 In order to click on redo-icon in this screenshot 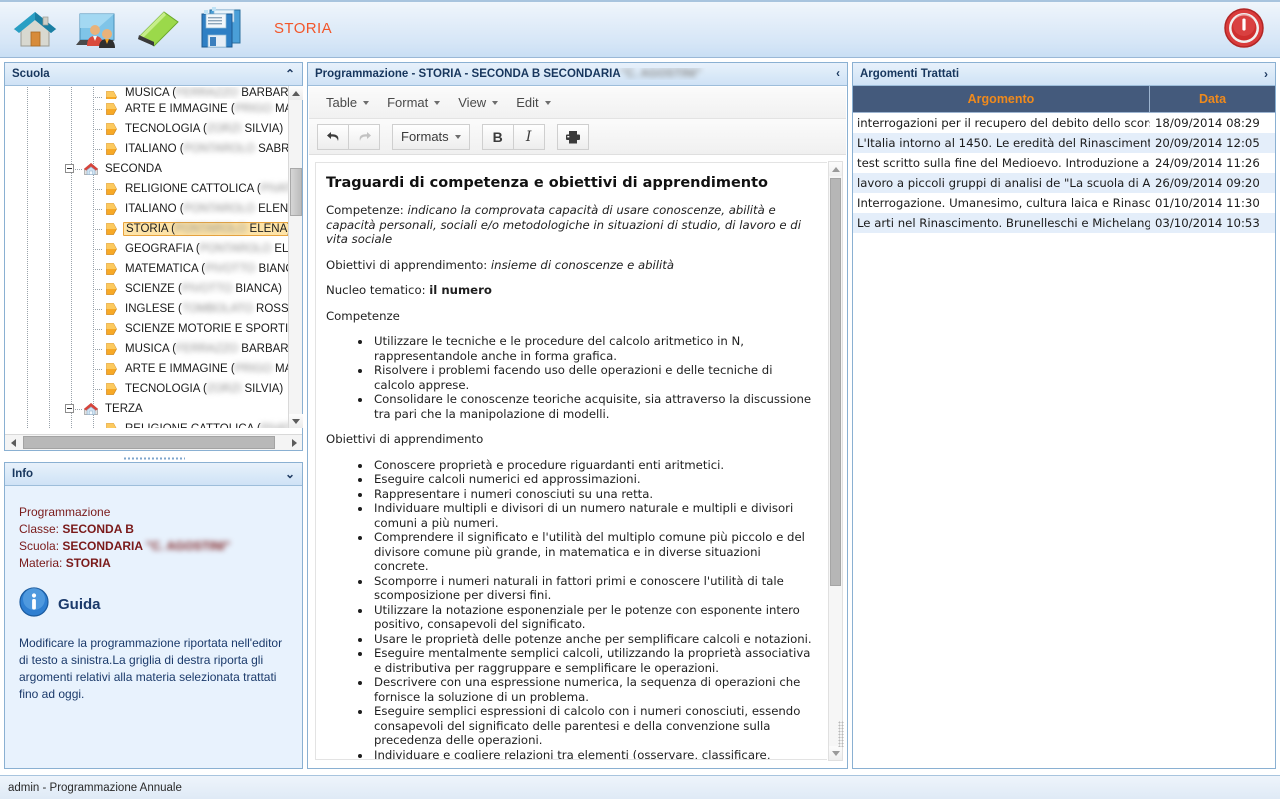, I will do `click(365, 136)`.